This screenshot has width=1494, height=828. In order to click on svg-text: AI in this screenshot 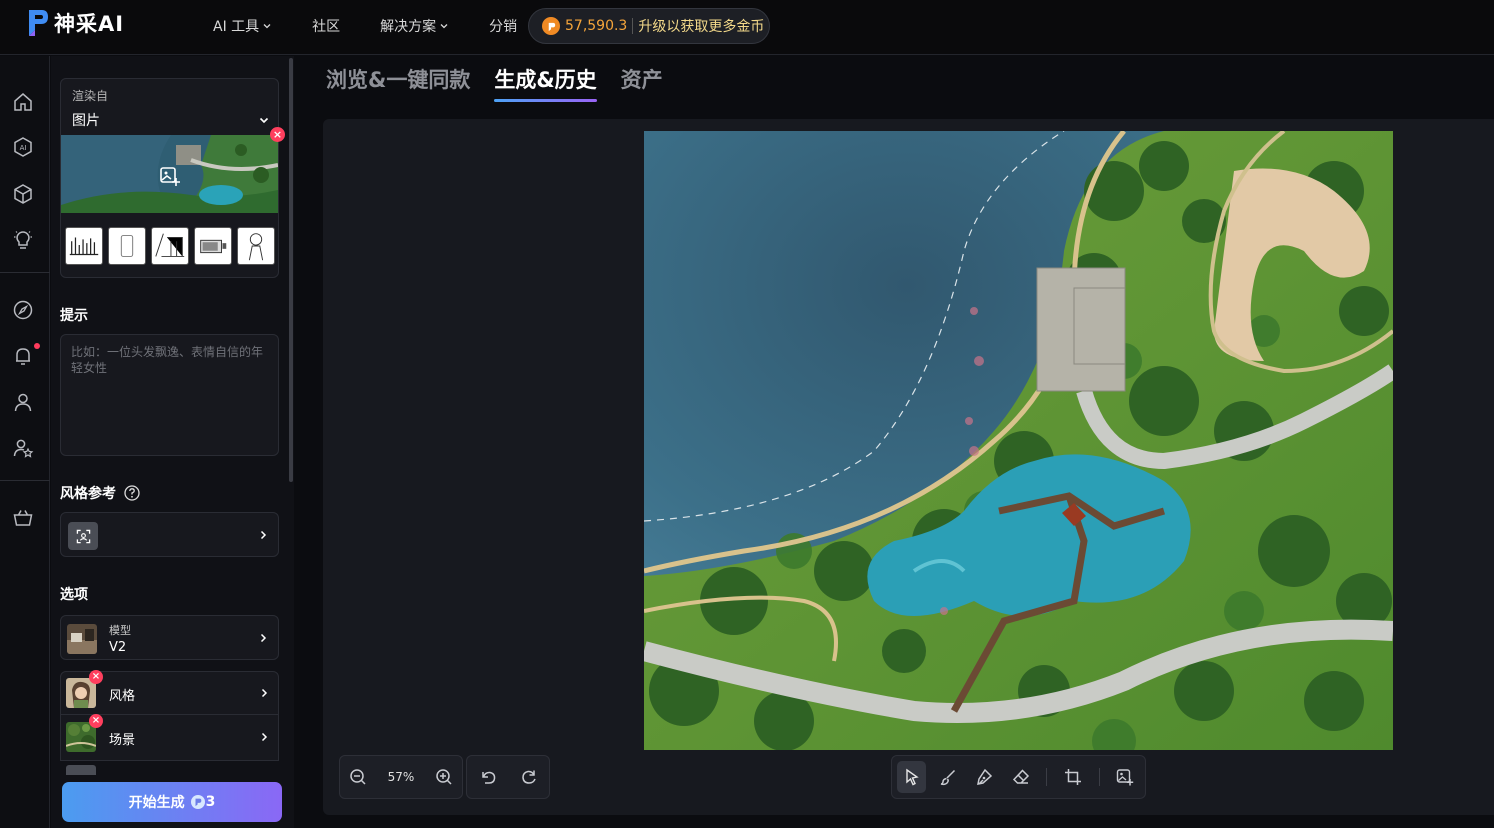, I will do `click(23, 148)`.